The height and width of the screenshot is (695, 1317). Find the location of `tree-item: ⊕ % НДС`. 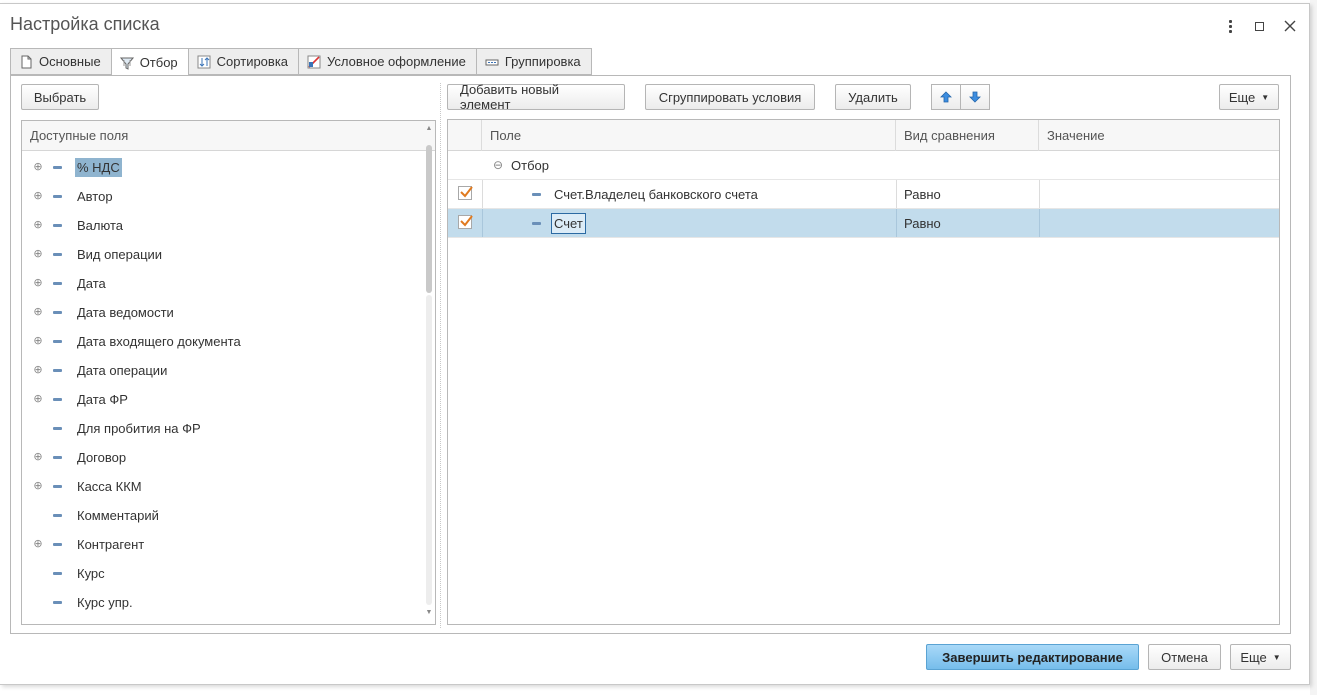

tree-item: ⊕ % НДС is located at coordinates (222, 167).